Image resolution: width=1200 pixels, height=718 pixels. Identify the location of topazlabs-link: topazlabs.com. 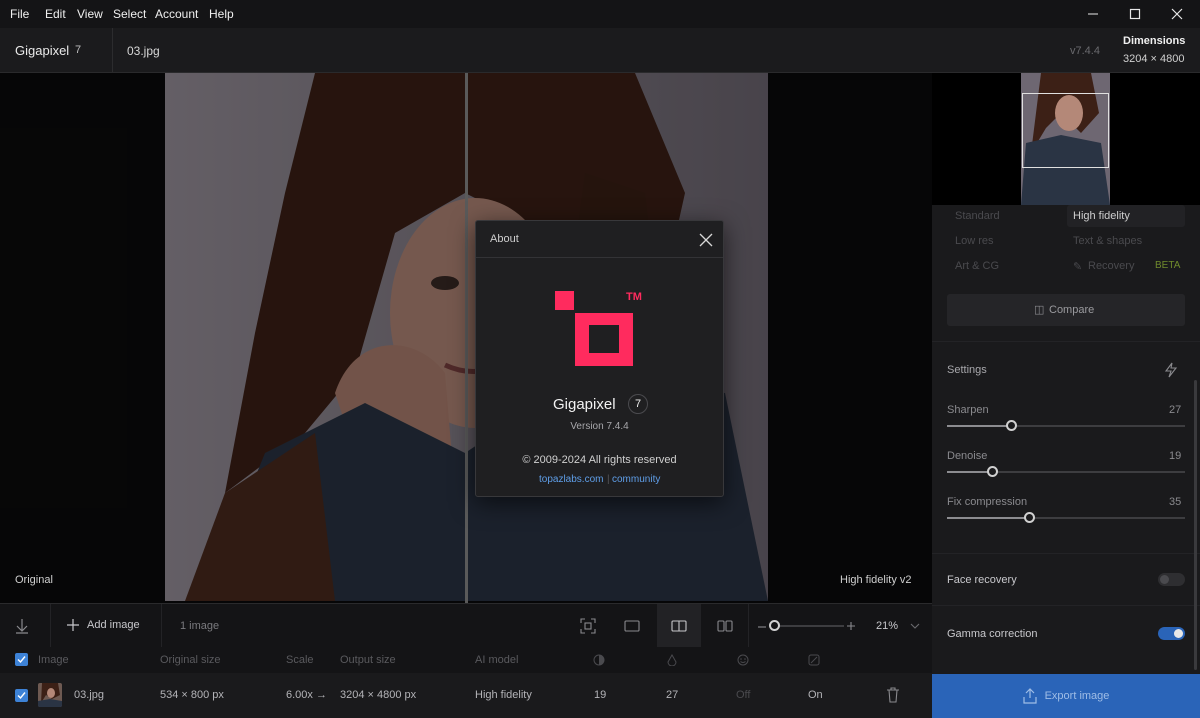
(571, 479).